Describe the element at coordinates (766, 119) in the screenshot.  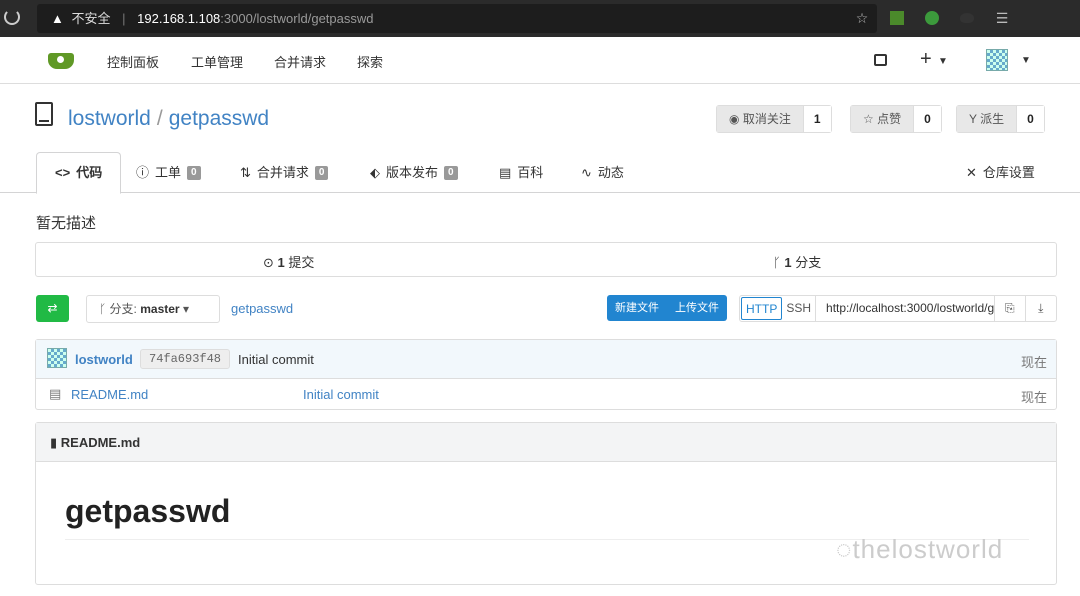
I see `watch-label: 取消关注` at that location.